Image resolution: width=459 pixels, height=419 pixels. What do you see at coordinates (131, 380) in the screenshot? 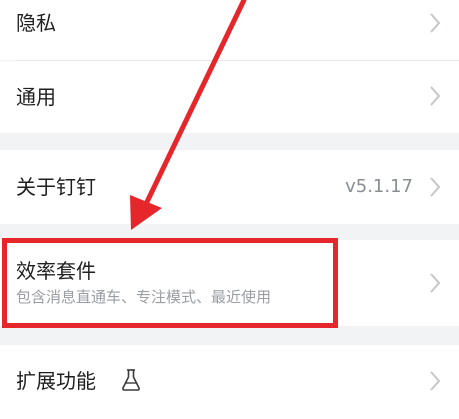
I see `flask-icon` at bounding box center [131, 380].